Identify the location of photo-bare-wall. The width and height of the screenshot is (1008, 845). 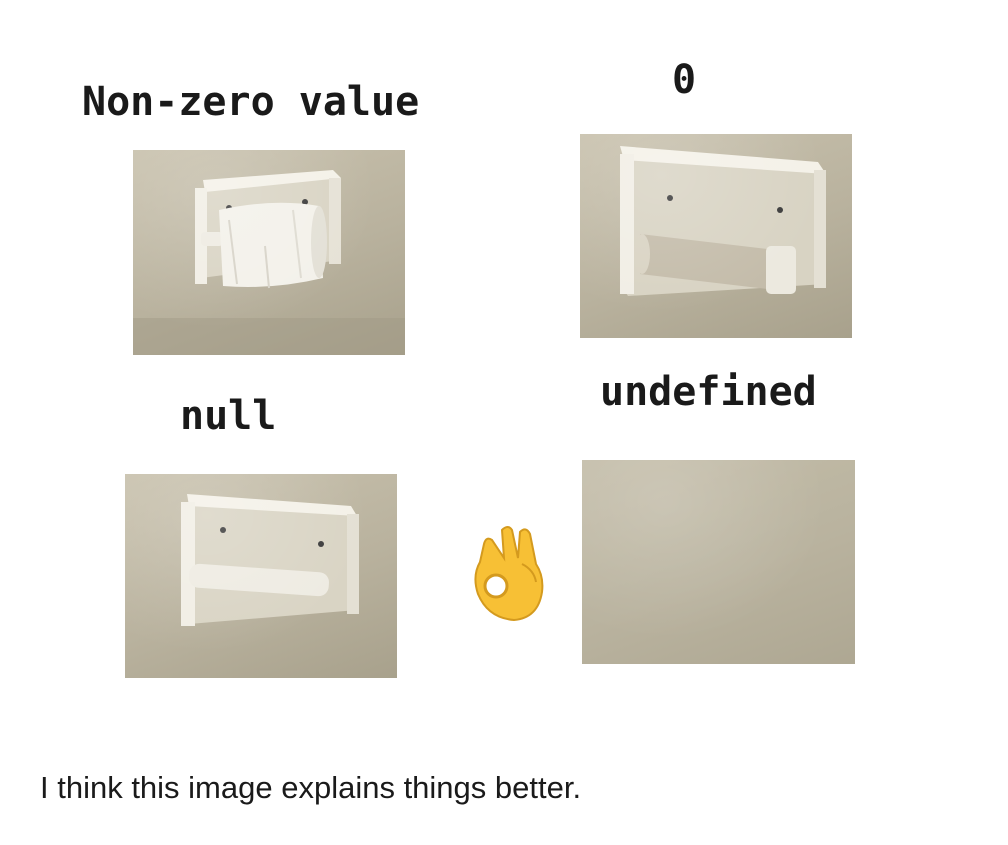
(718, 562).